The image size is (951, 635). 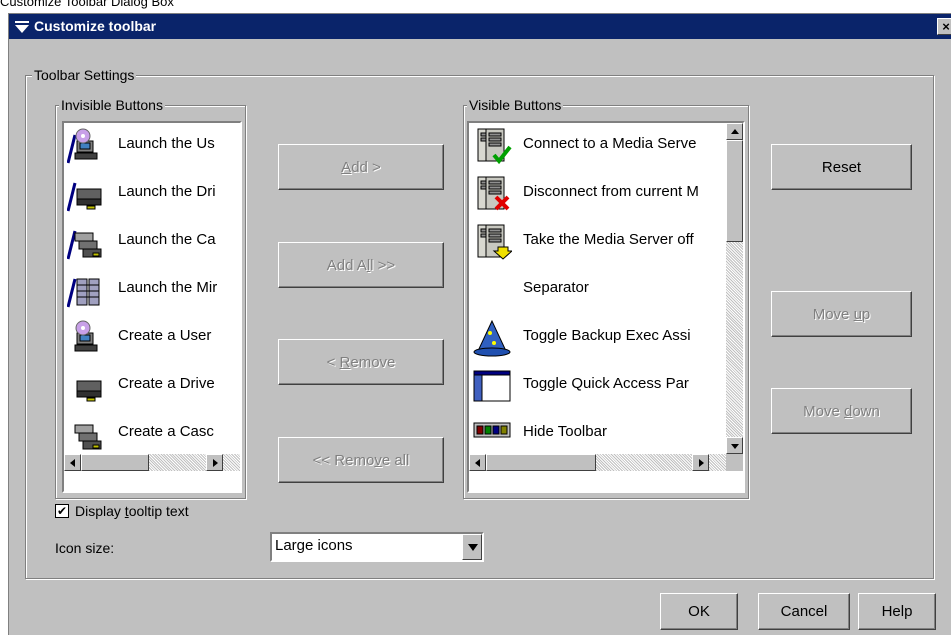 I want to click on remove-all-button: << Remove all, so click(x=361, y=460).